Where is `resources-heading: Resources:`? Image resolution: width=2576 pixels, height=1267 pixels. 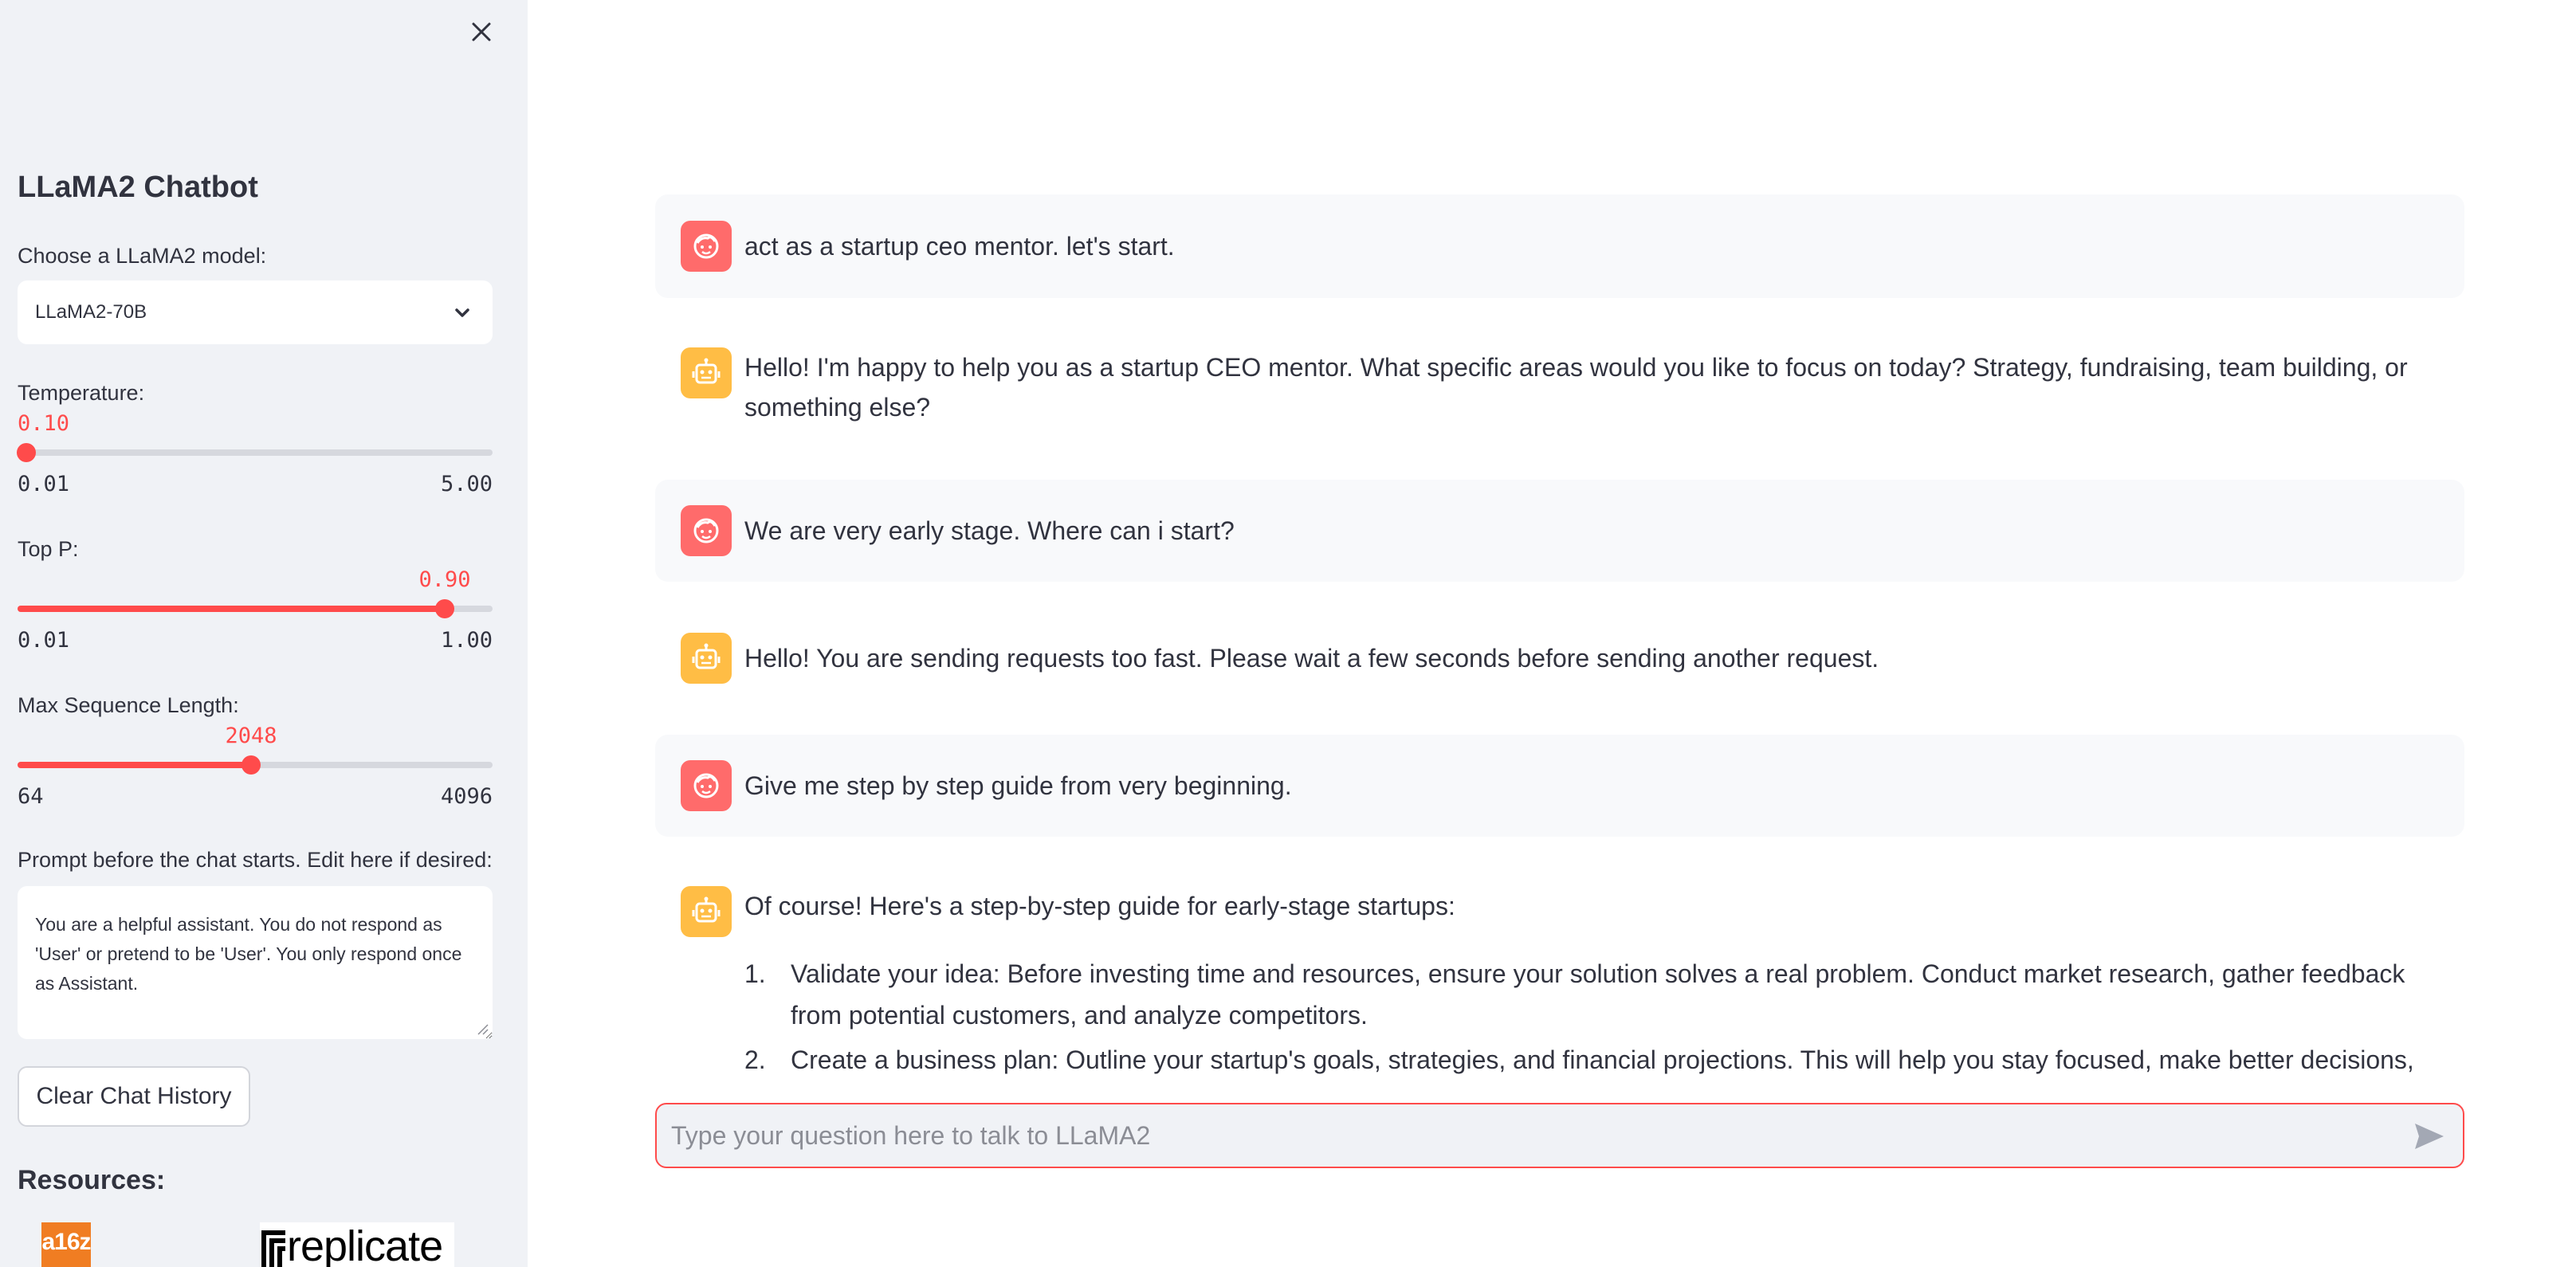 resources-heading: Resources: is located at coordinates (92, 1180).